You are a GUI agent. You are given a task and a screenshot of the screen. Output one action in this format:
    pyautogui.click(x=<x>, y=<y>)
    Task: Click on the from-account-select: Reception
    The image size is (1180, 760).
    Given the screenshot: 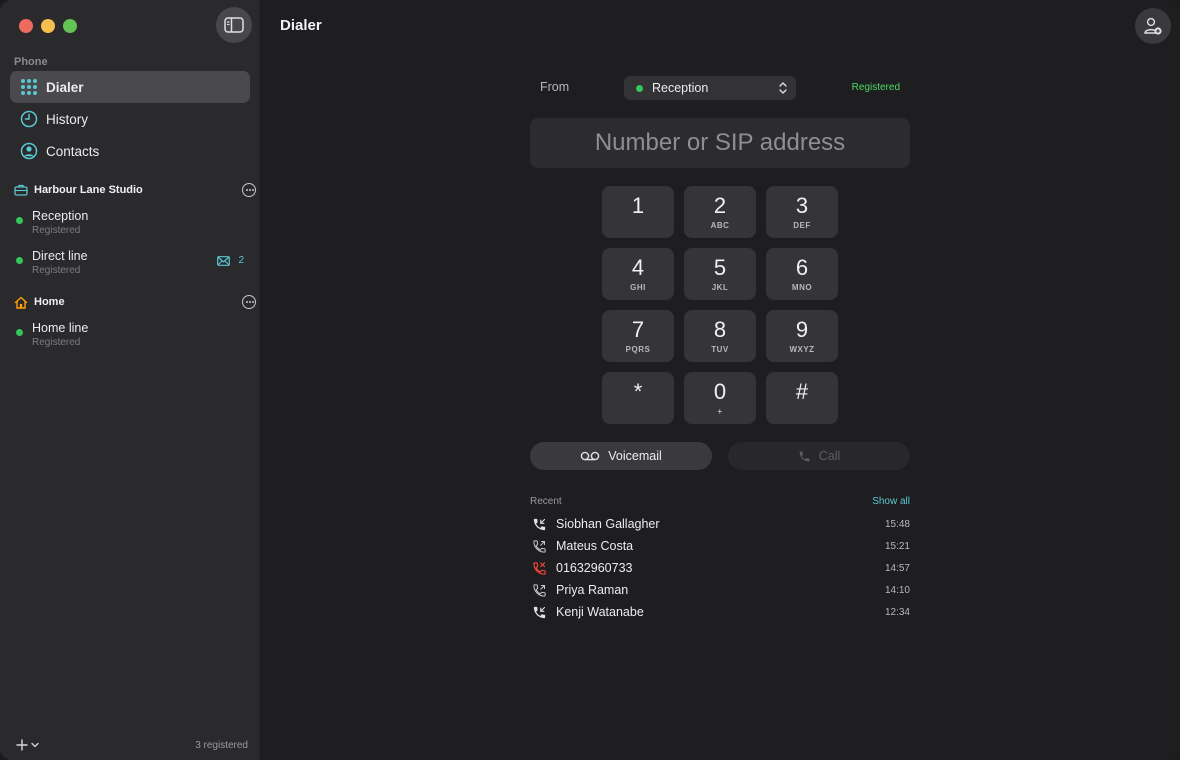 What is the action you would take?
    pyautogui.click(x=710, y=88)
    